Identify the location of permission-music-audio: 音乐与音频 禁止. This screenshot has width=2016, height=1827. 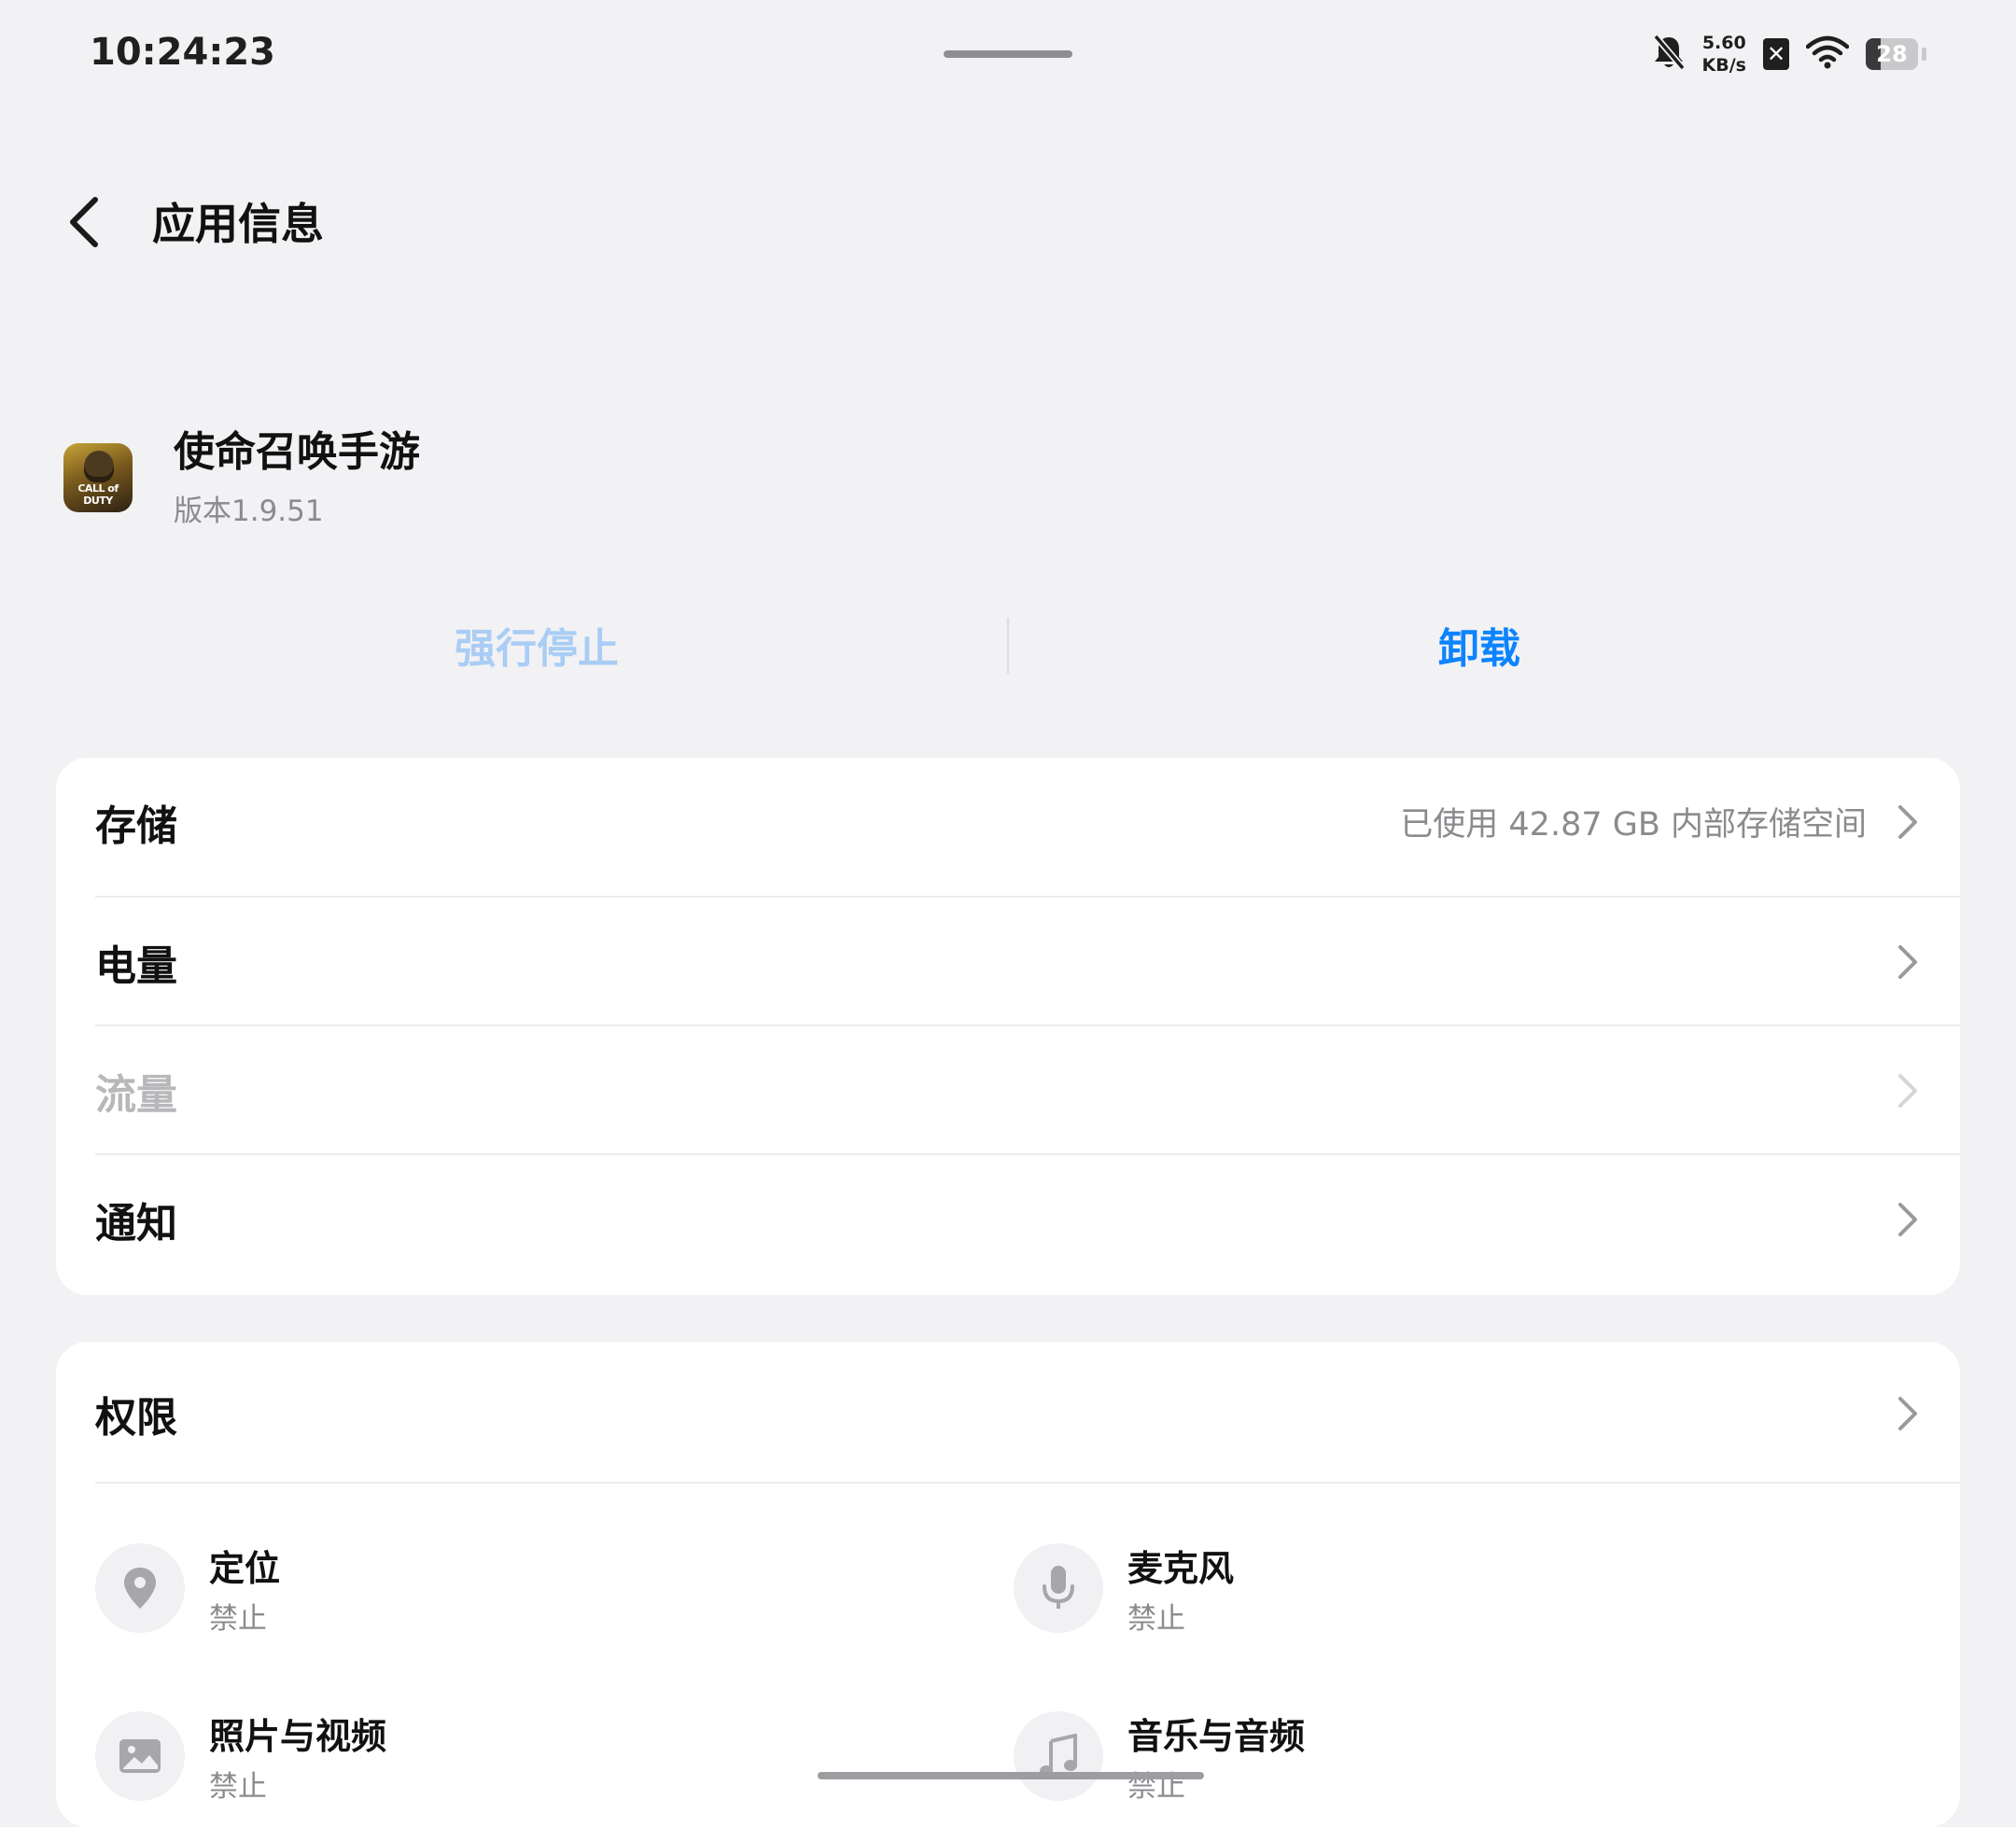
(1159, 1761).